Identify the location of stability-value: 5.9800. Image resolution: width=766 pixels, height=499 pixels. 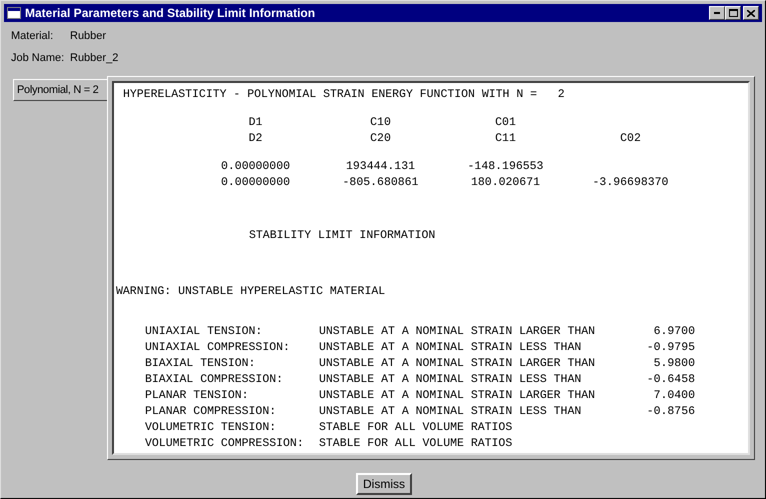
(673, 364).